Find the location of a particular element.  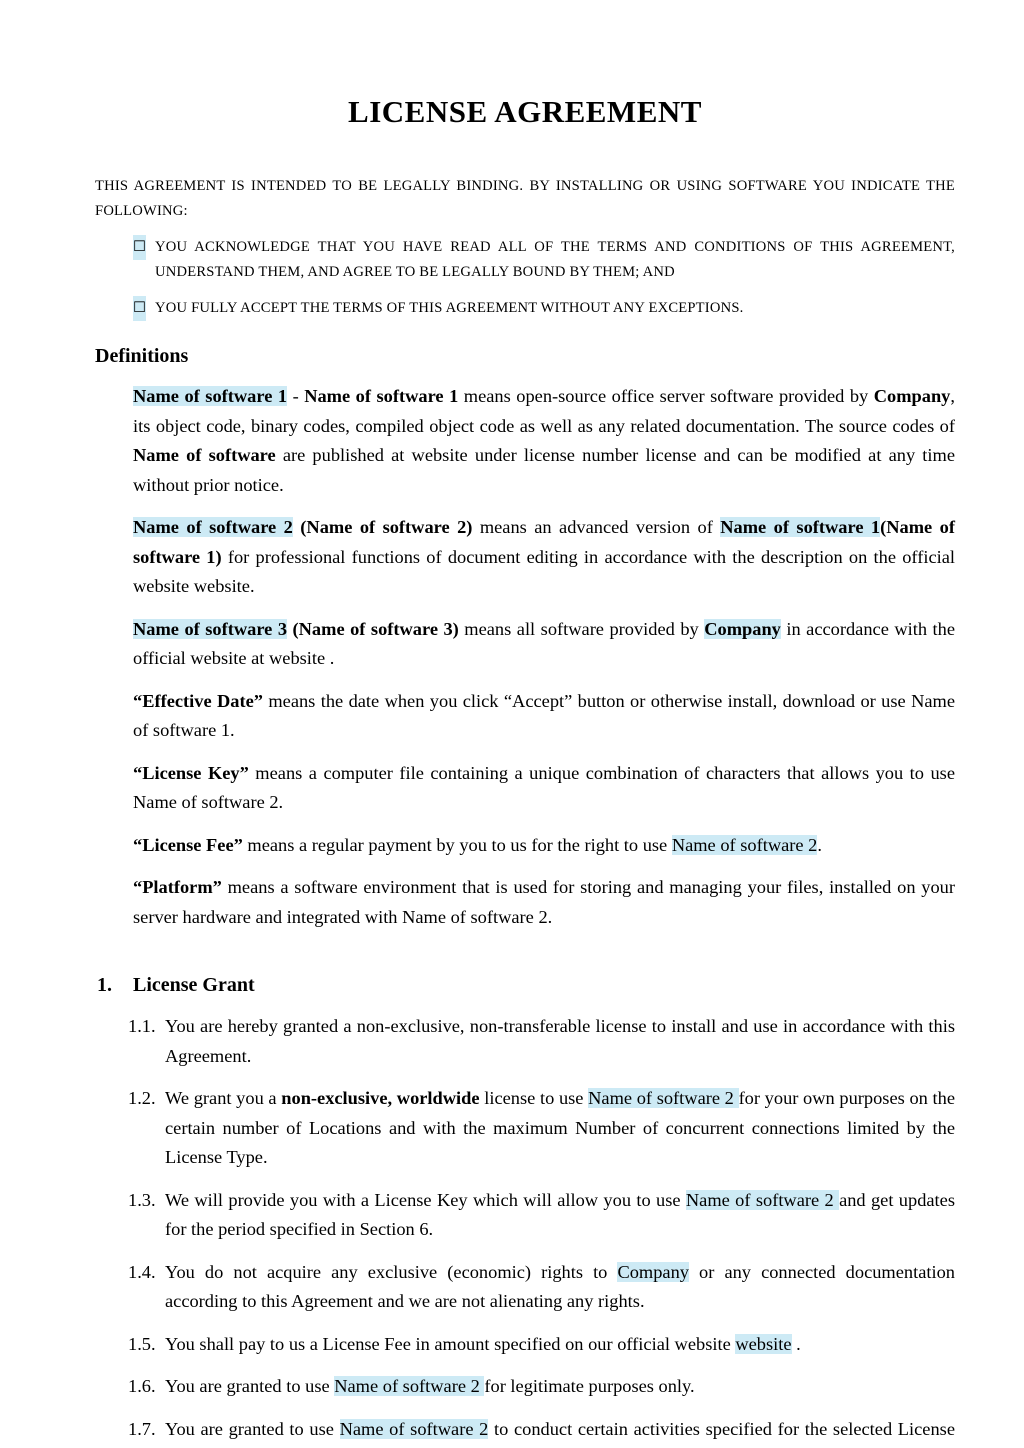

clause-number: 1.1. is located at coordinates (142, 1026).